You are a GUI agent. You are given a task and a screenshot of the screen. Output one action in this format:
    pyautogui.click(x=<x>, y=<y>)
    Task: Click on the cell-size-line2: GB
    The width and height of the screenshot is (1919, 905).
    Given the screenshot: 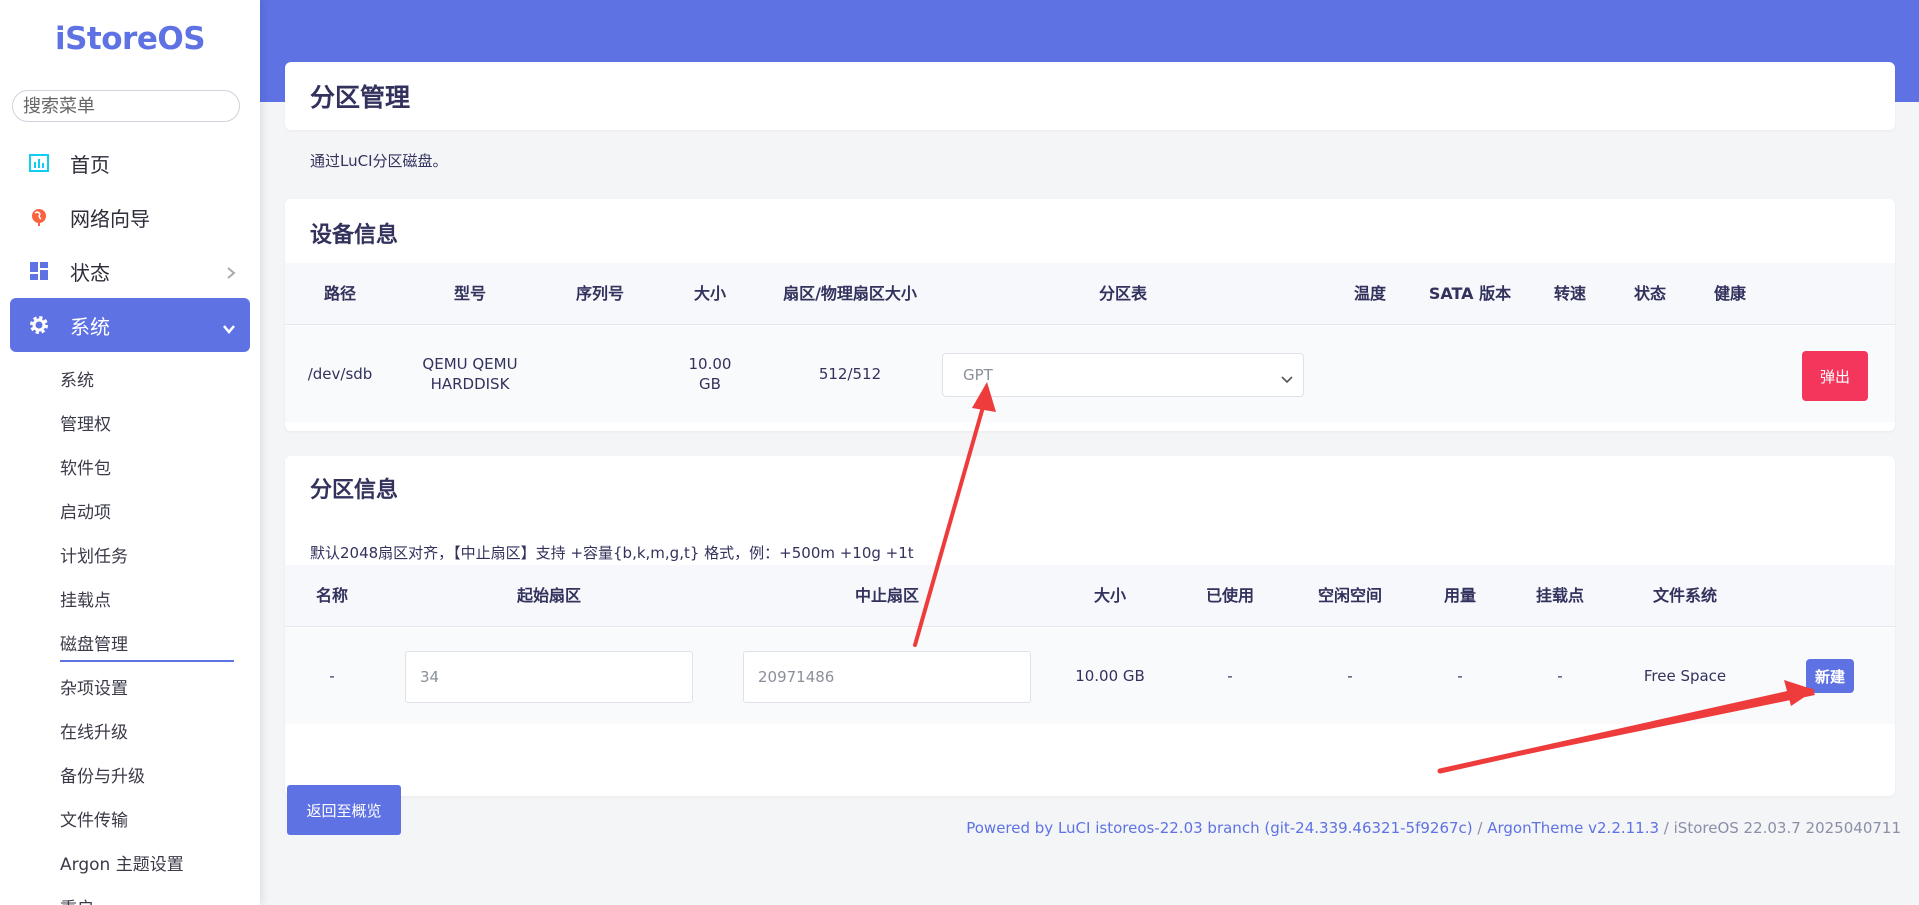 What is the action you would take?
    pyautogui.click(x=710, y=384)
    